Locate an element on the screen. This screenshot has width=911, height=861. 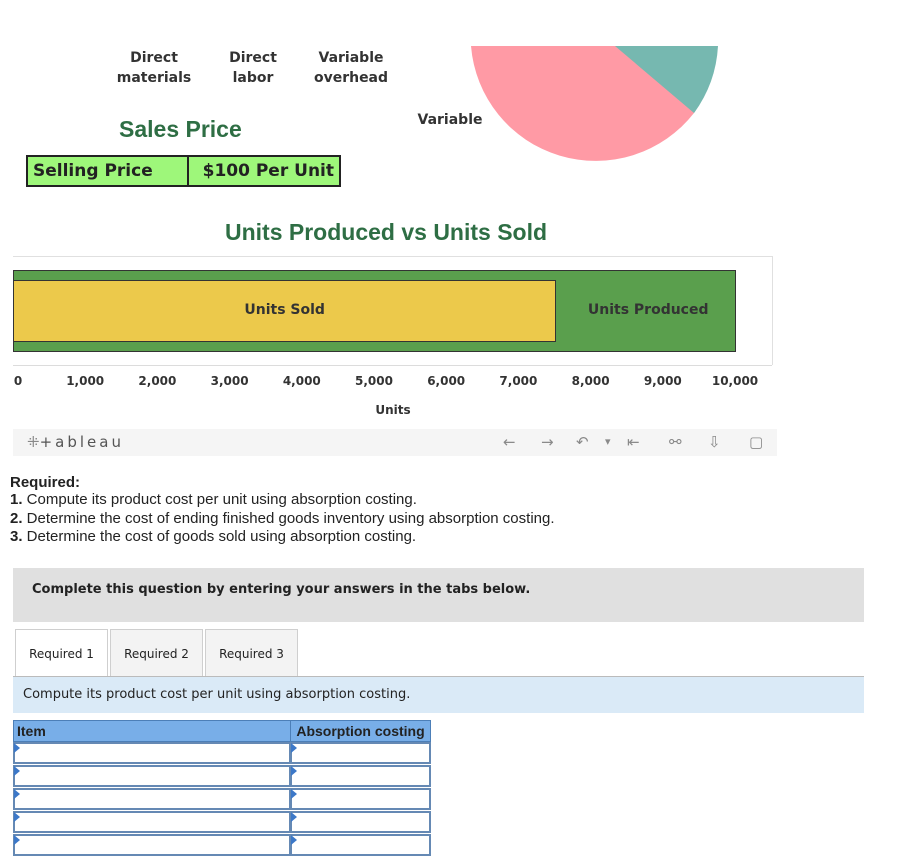
redo-icon: → is located at coordinates (547, 442).